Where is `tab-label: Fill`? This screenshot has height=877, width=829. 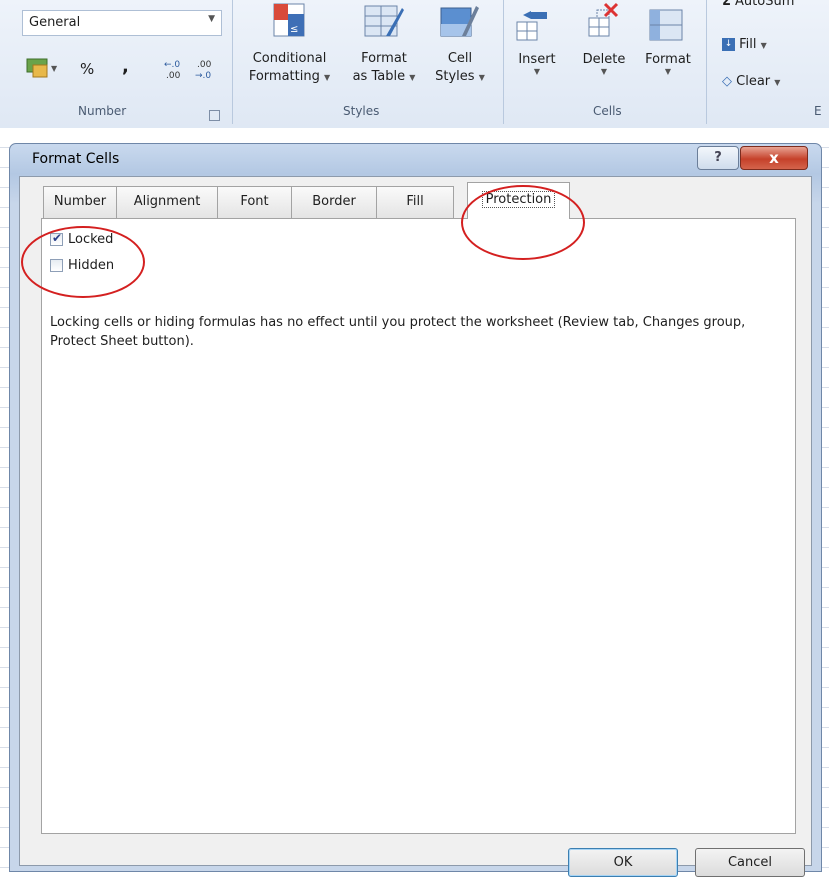
tab-label: Fill is located at coordinates (415, 201).